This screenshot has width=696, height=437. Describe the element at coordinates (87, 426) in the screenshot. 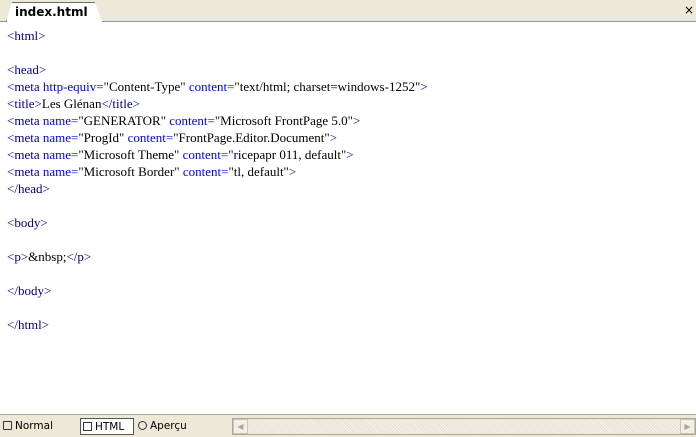

I see `html-view-icon` at that location.